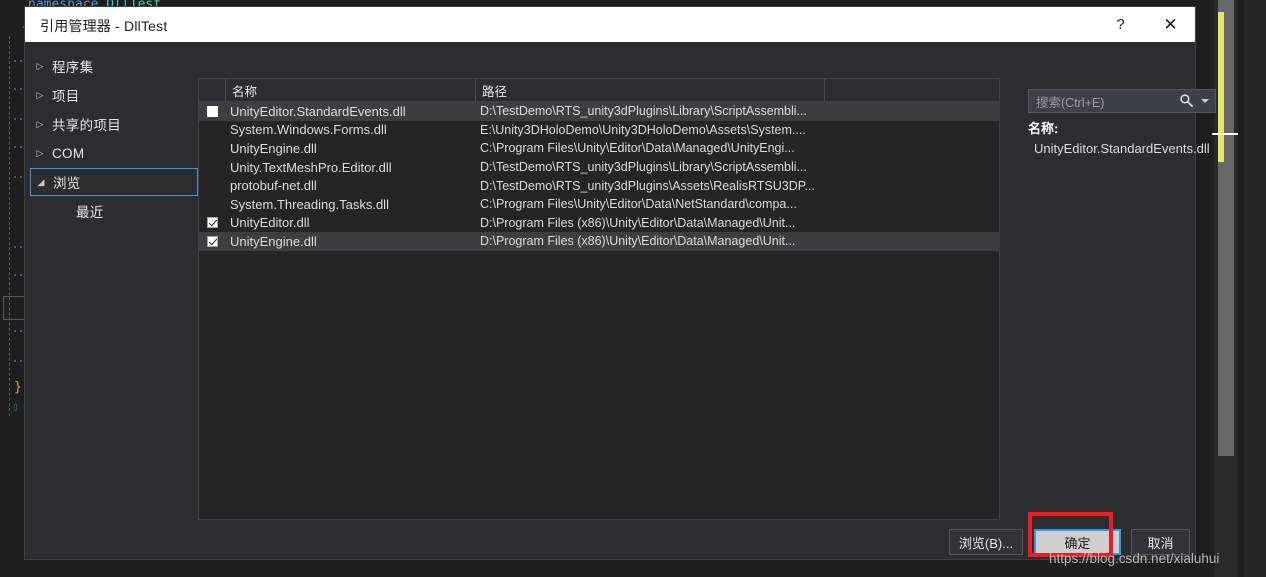 This screenshot has width=1266, height=577. Describe the element at coordinates (1205, 101) in the screenshot. I see `search-dropdown-arrow-icon` at that location.